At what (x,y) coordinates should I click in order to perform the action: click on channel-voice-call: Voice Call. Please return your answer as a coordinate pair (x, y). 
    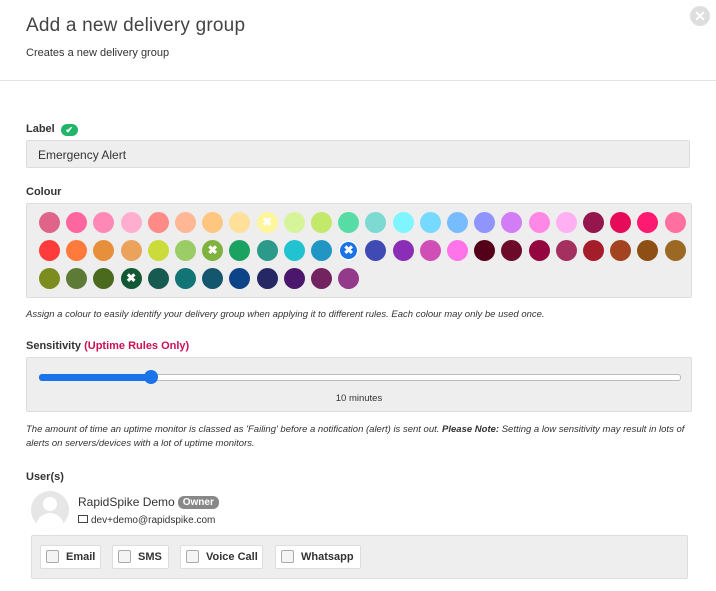
    Looking at the image, I should click on (221, 557).